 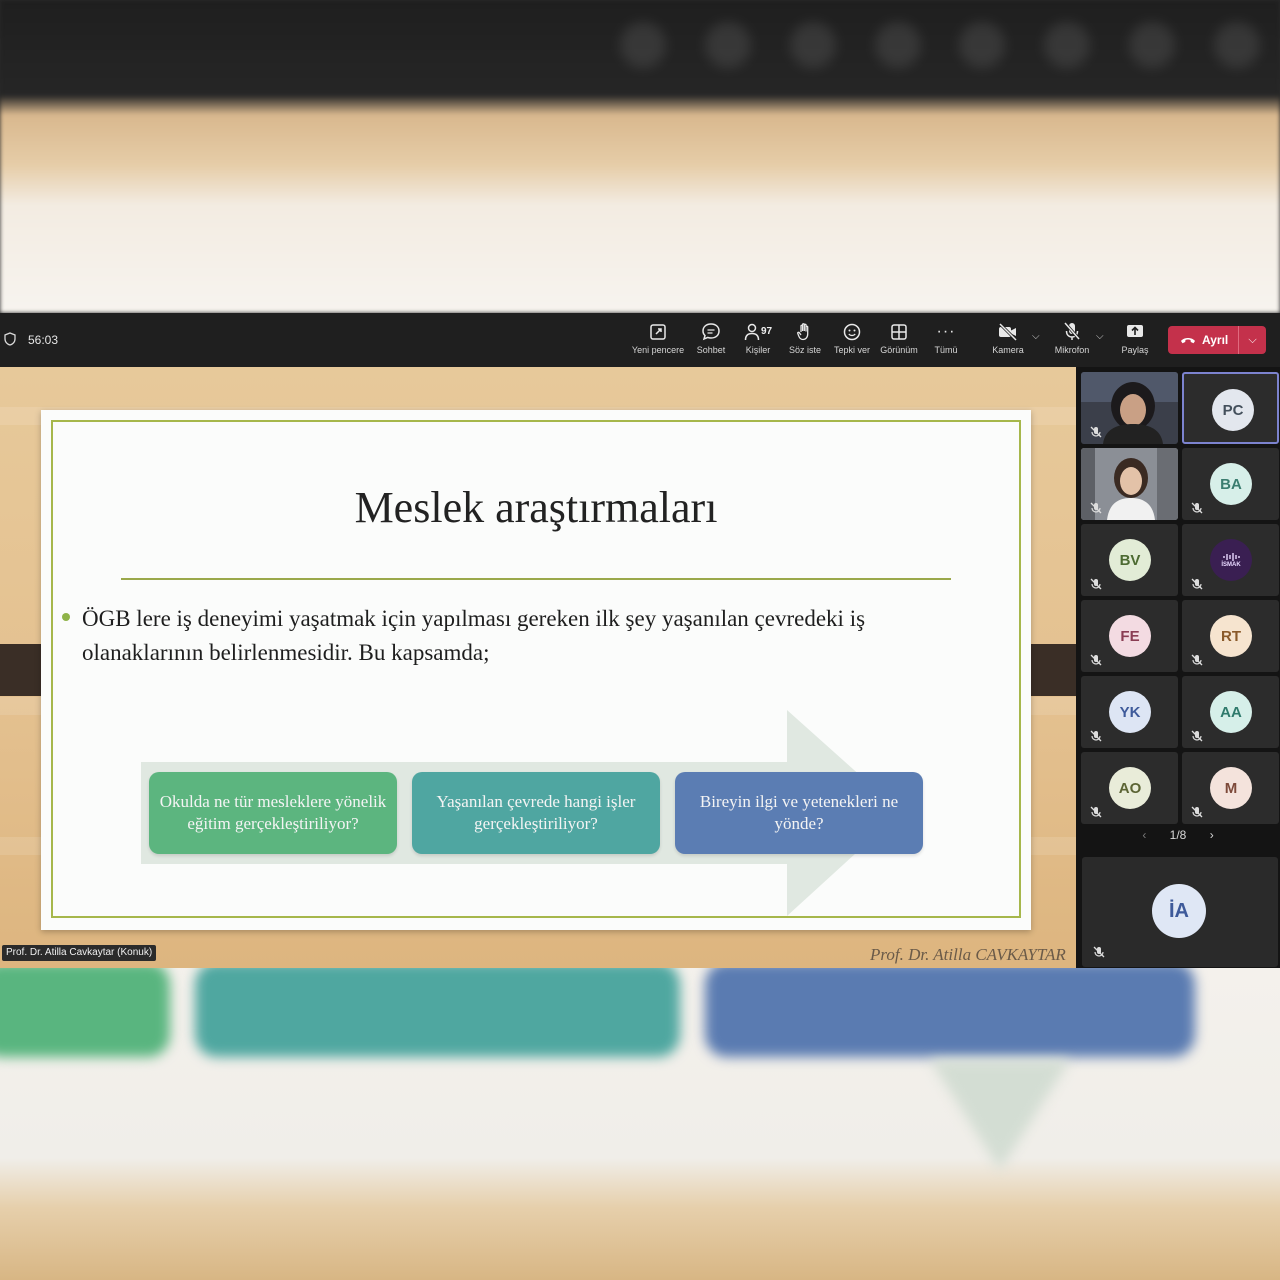 I want to click on participant-tile: YK, so click(x=1129, y=712).